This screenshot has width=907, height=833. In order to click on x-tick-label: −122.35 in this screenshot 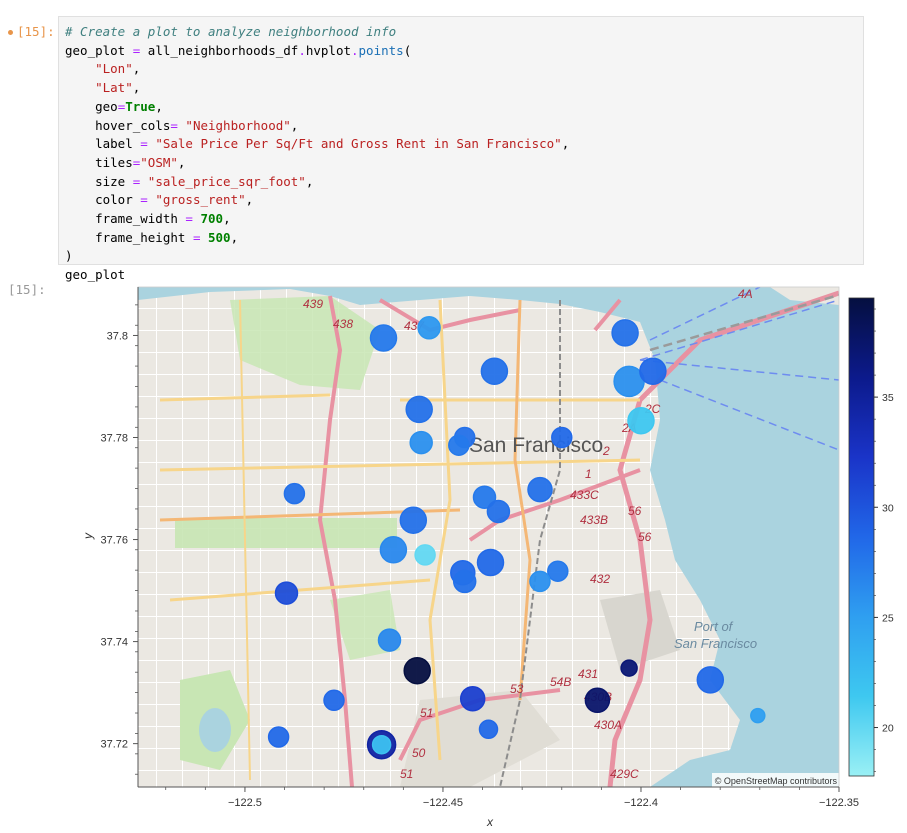, I will do `click(839, 803)`.